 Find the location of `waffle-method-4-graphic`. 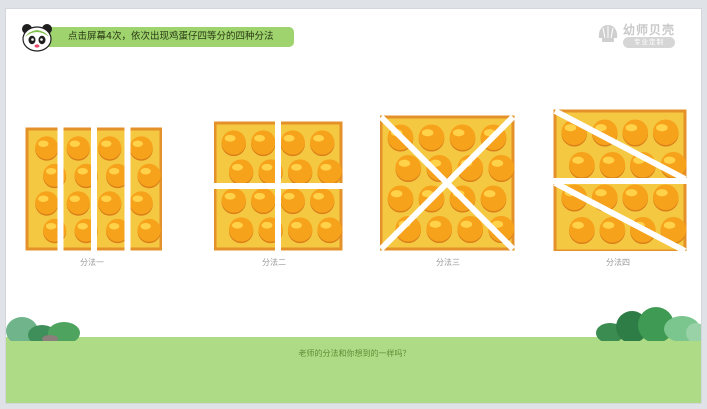

waffle-method-4-graphic is located at coordinates (620, 179).